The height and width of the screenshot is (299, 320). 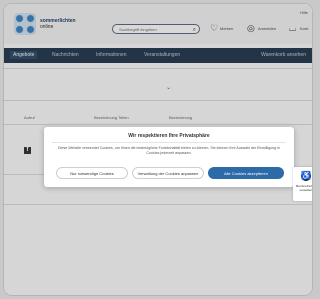 I want to click on accept-cookies-button: Alle Cookies akzeptieren, so click(x=246, y=173).